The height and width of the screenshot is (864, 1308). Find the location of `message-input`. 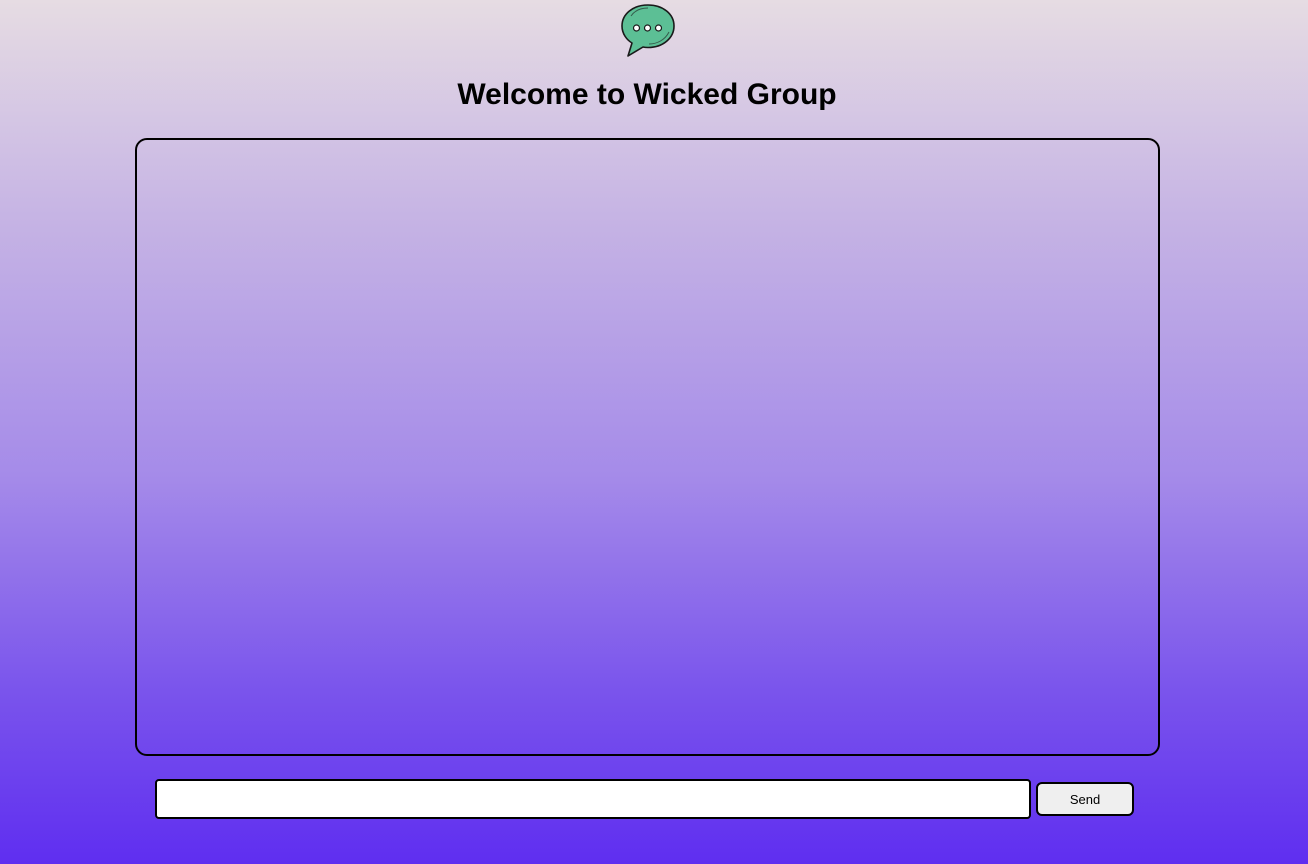

message-input is located at coordinates (593, 799).